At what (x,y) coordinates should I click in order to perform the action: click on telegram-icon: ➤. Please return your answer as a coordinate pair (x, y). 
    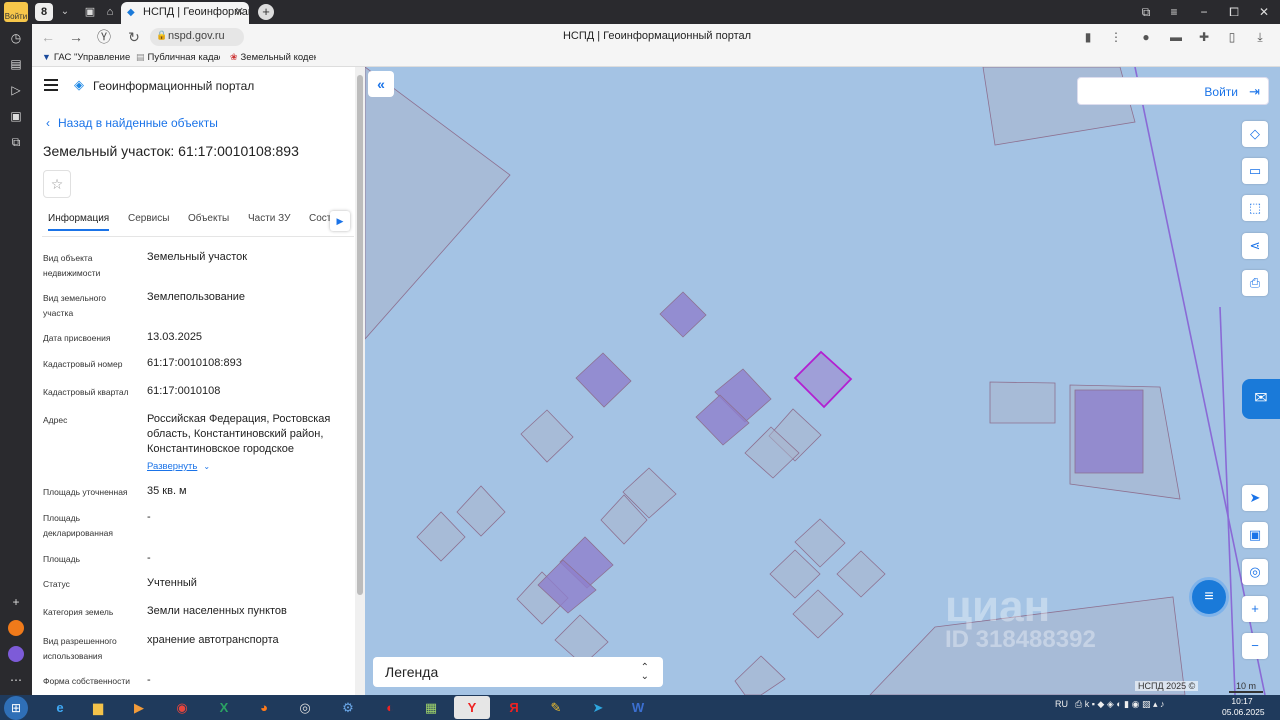
    Looking at the image, I should click on (598, 707).